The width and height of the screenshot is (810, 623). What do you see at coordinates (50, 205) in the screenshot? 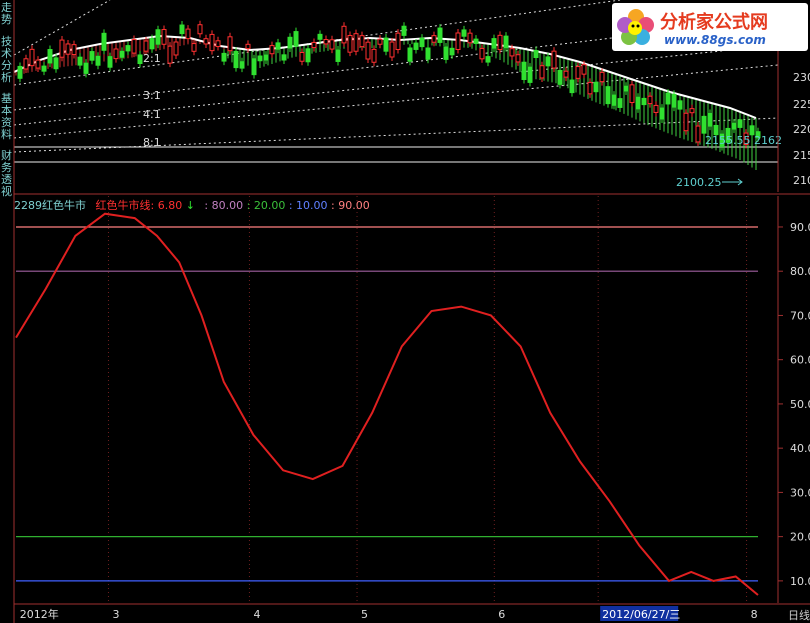
I see `indicator-name: 2289红色牛市` at bounding box center [50, 205].